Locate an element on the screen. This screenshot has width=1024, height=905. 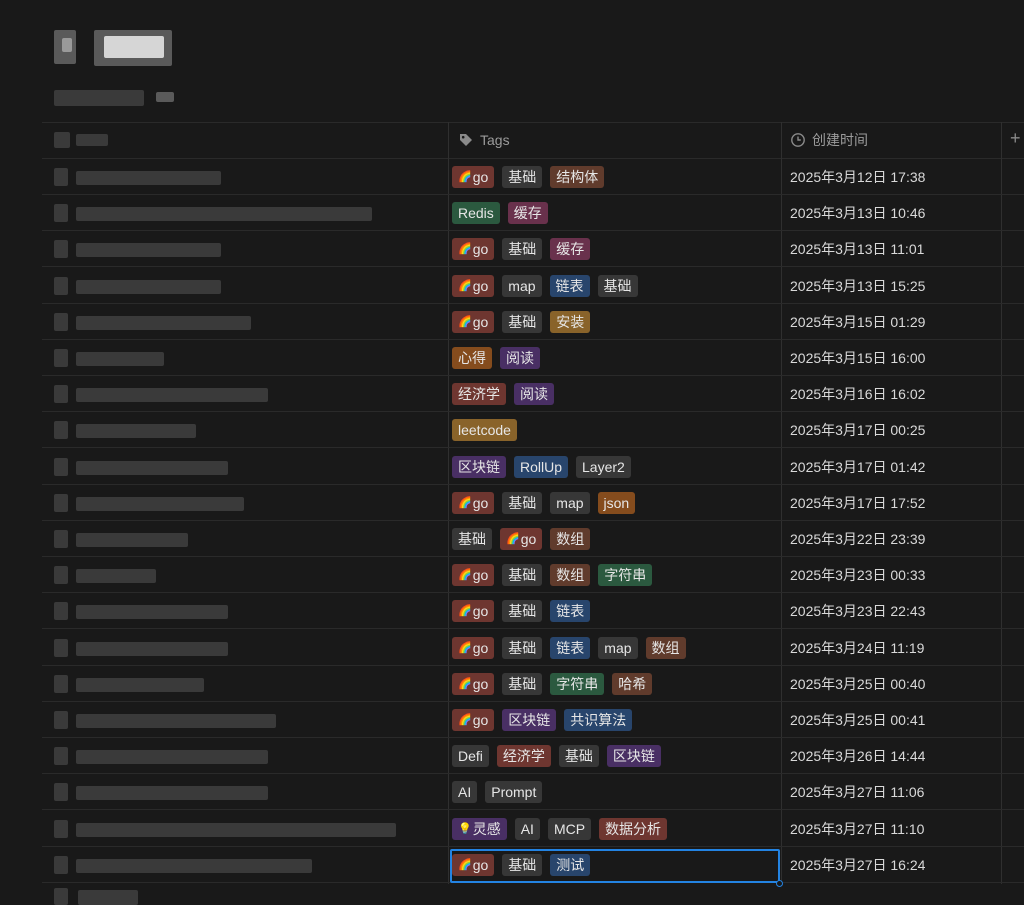
tags-cell: leetcode is located at coordinates (484, 430).